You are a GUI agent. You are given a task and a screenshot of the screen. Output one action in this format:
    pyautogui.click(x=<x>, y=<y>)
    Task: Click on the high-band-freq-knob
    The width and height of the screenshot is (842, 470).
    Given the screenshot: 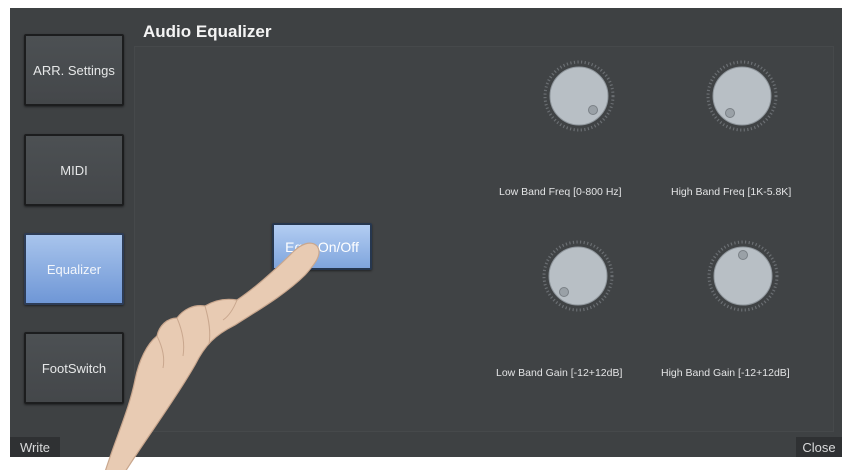 What is the action you would take?
    pyautogui.click(x=742, y=96)
    